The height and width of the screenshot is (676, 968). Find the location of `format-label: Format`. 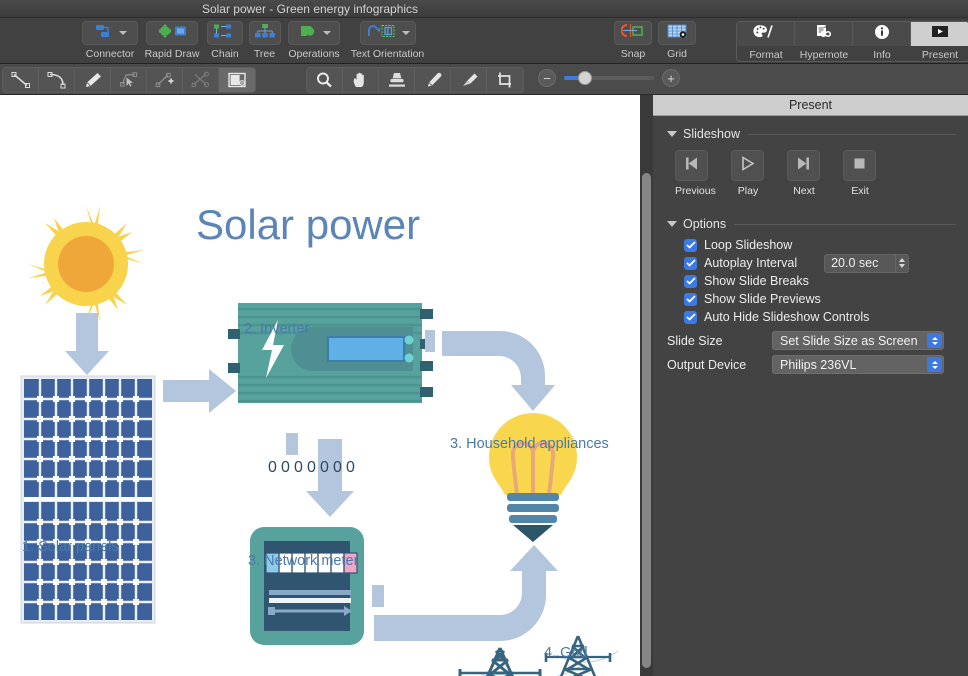

format-label: Format is located at coordinates (766, 55).